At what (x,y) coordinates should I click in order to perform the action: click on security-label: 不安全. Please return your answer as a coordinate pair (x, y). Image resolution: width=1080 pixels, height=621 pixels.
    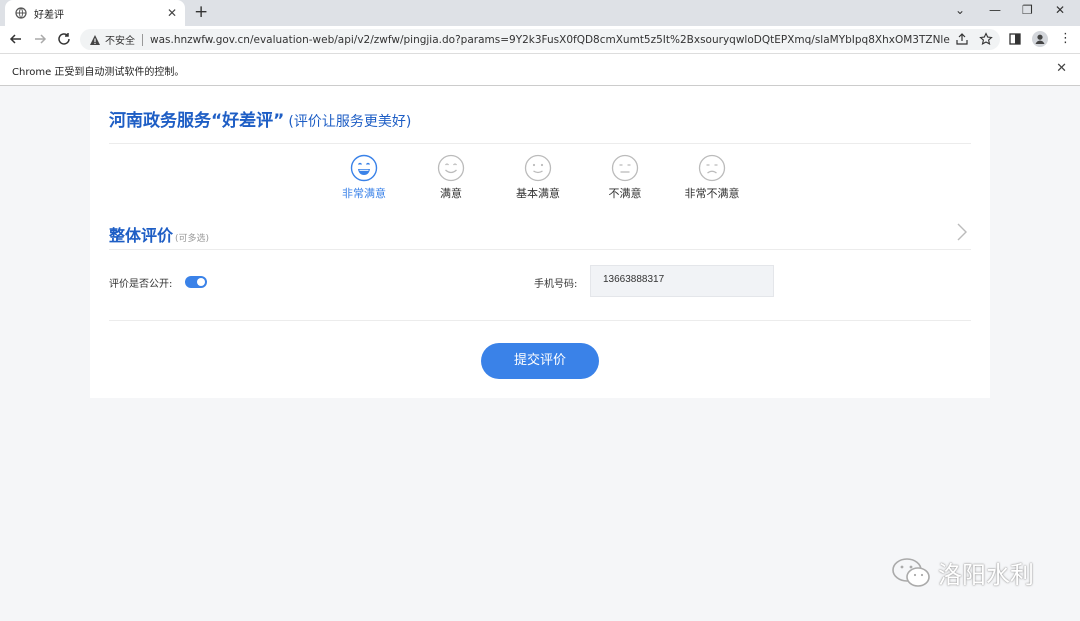
    Looking at the image, I should click on (120, 41).